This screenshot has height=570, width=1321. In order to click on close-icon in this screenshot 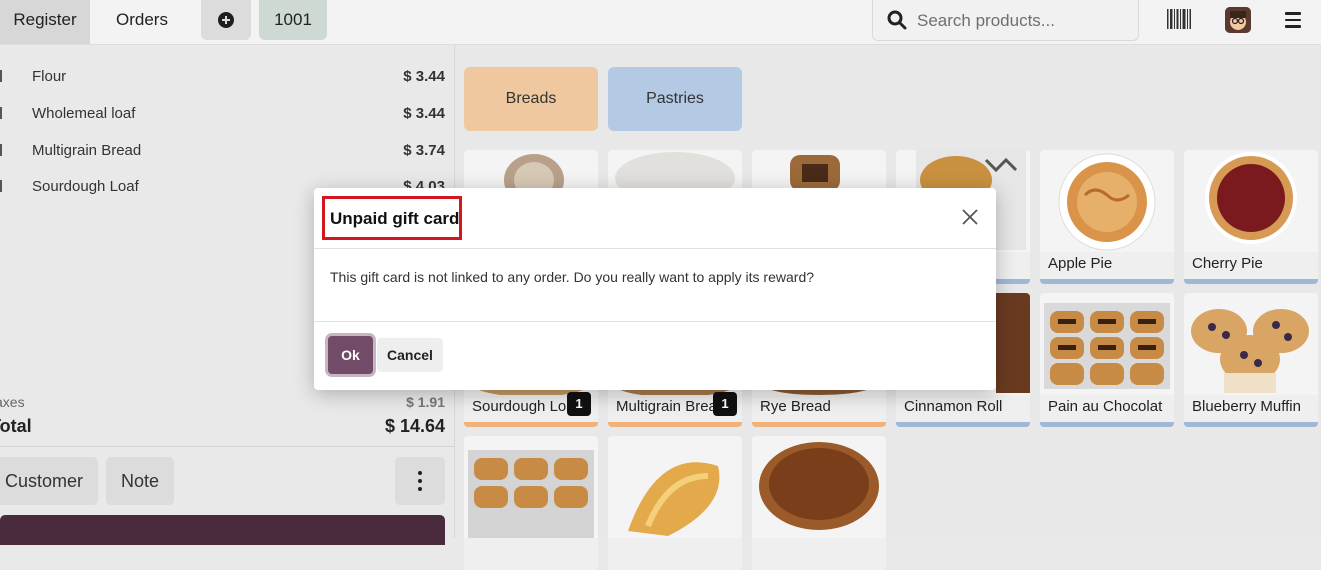, I will do `click(970, 217)`.